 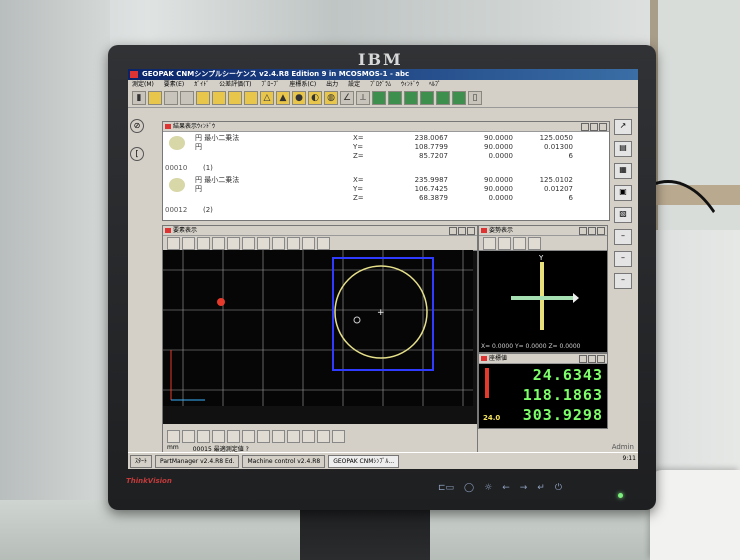 I want to click on cancel-icon: ⊘, so click(x=137, y=126).